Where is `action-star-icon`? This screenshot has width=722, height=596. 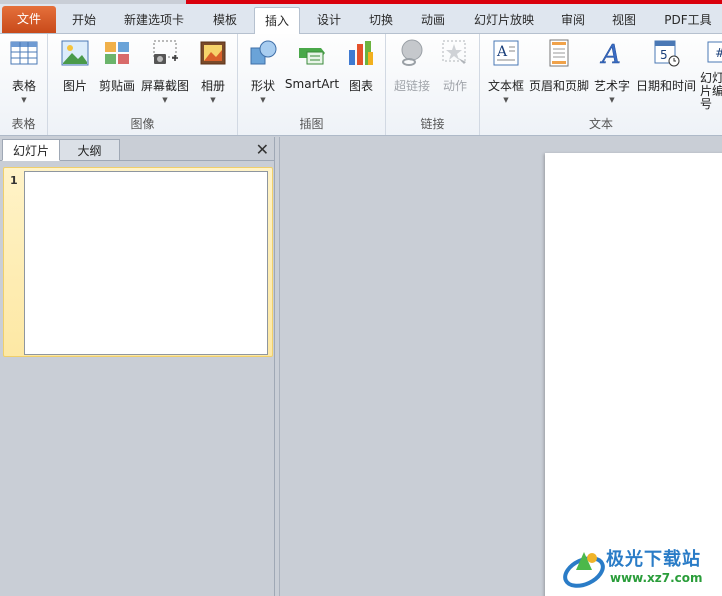 action-star-icon is located at coordinates (454, 52).